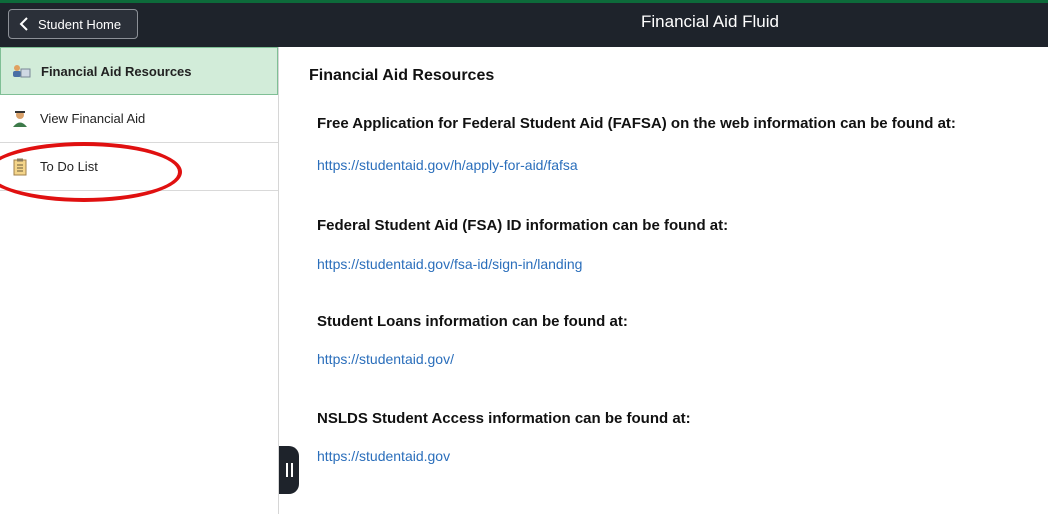  I want to click on top-banner: Student Home Financial Aid Fluid, so click(524, 23).